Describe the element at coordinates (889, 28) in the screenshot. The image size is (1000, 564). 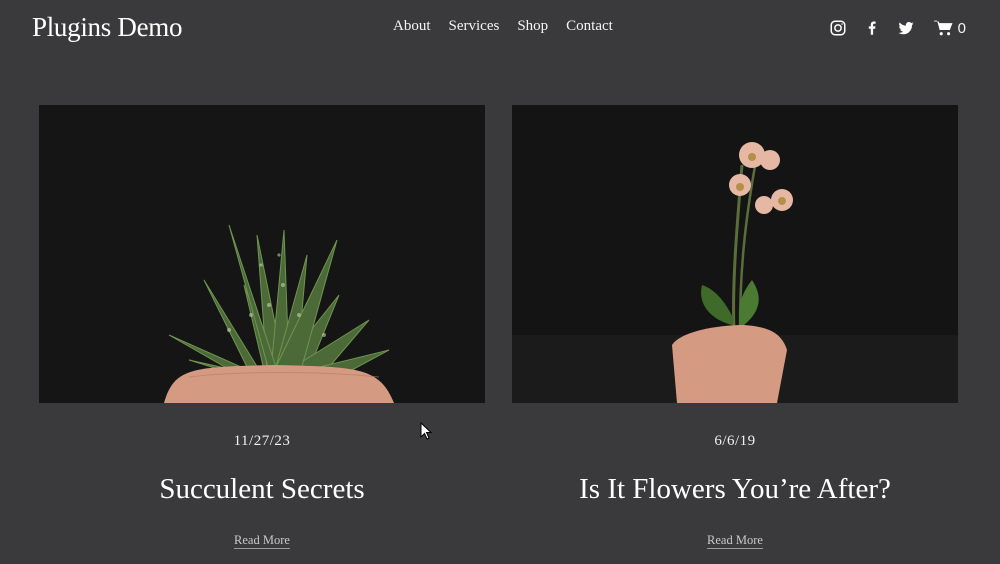
I see `header-actions: 0` at that location.